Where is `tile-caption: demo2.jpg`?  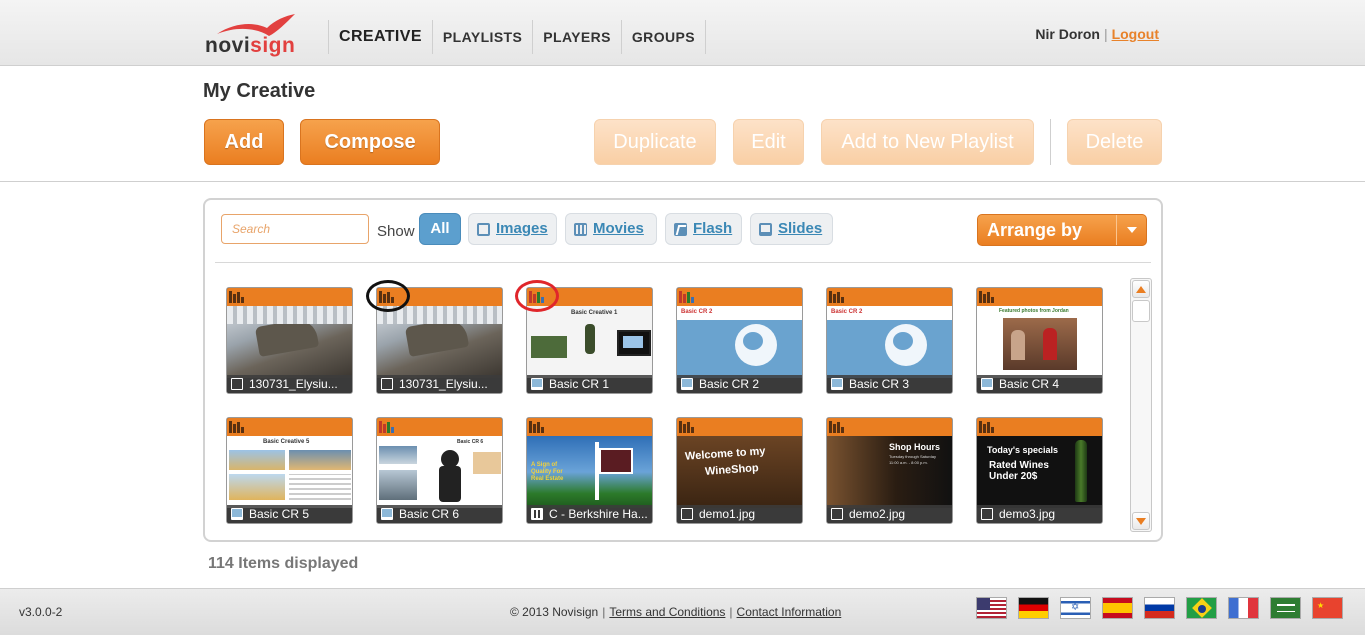
tile-caption: demo2.jpg is located at coordinates (889, 514).